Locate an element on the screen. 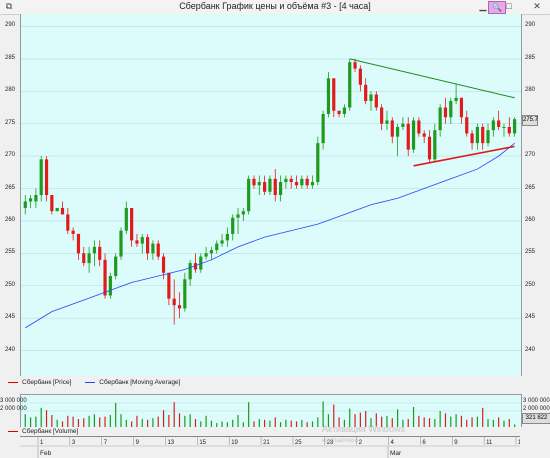 The width and height of the screenshot is (550, 458). price-tick-label-left: 260 is located at coordinates (10, 219).